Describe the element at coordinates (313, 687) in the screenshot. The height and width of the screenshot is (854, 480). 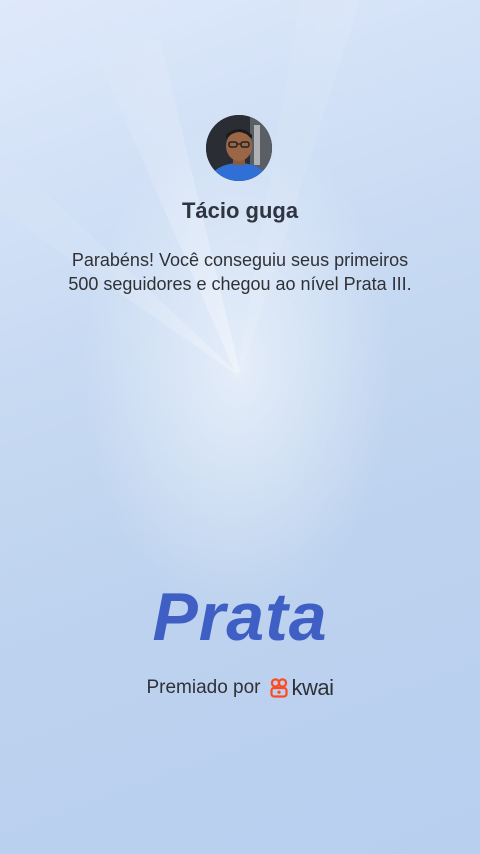
I see `kwai-brand-name: kwai` at that location.